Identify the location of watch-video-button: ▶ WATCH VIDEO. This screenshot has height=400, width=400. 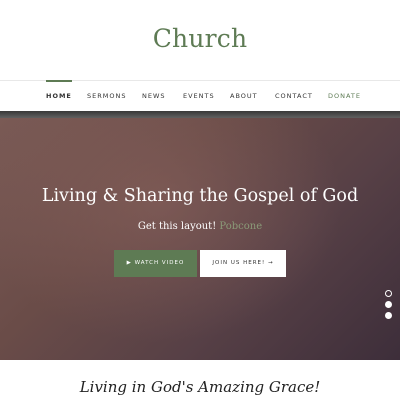
(155, 263).